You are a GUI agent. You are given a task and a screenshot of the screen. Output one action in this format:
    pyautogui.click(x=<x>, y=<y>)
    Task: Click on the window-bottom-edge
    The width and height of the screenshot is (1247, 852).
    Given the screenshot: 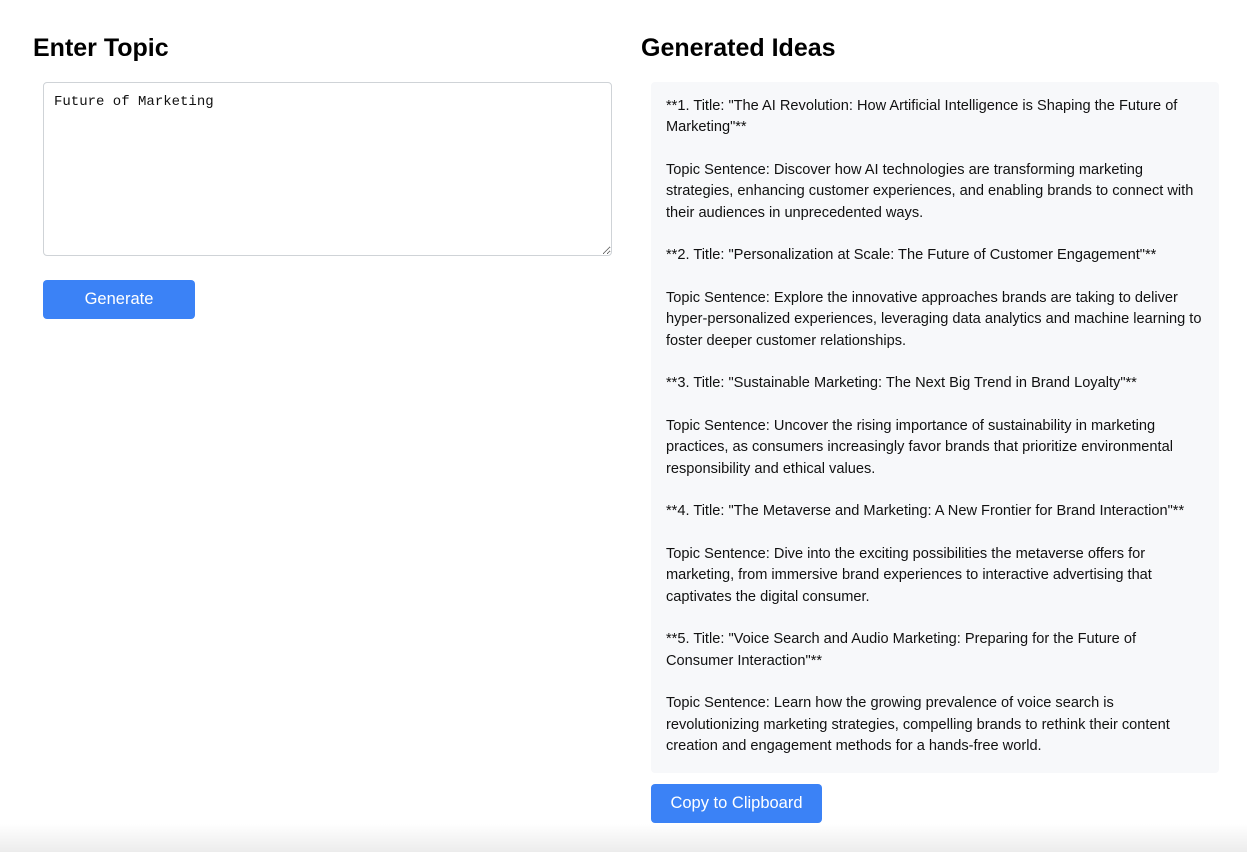 What is the action you would take?
    pyautogui.click(x=623, y=838)
    